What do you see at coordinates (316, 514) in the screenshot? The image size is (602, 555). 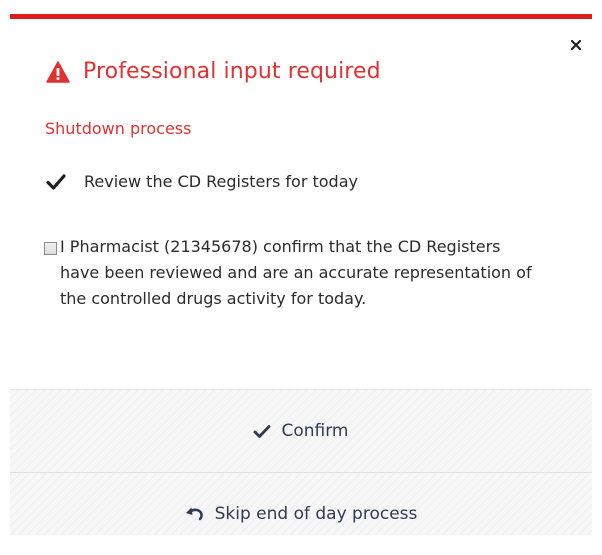 I see `skip-button-label: Skip end of day process` at bounding box center [316, 514].